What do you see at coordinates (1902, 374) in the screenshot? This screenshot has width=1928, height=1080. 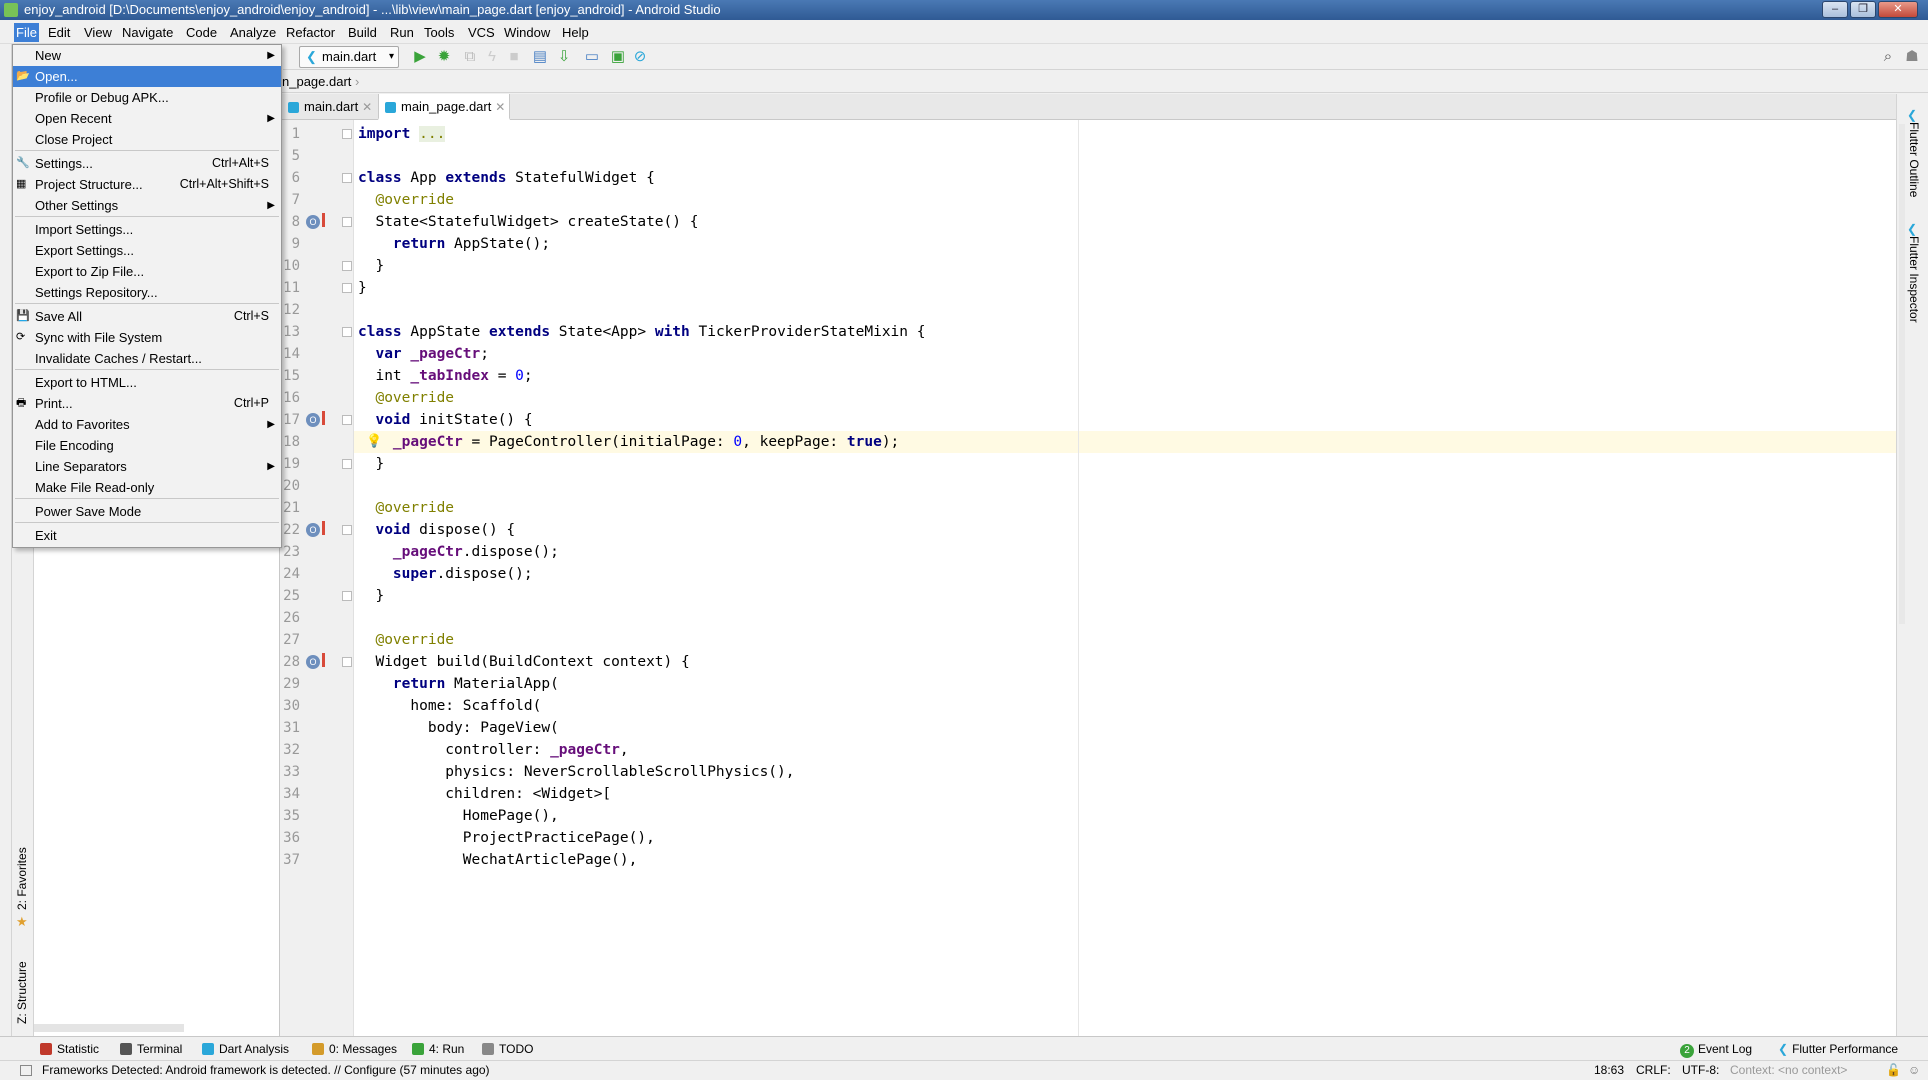 I see `vertical-scrollbar` at bounding box center [1902, 374].